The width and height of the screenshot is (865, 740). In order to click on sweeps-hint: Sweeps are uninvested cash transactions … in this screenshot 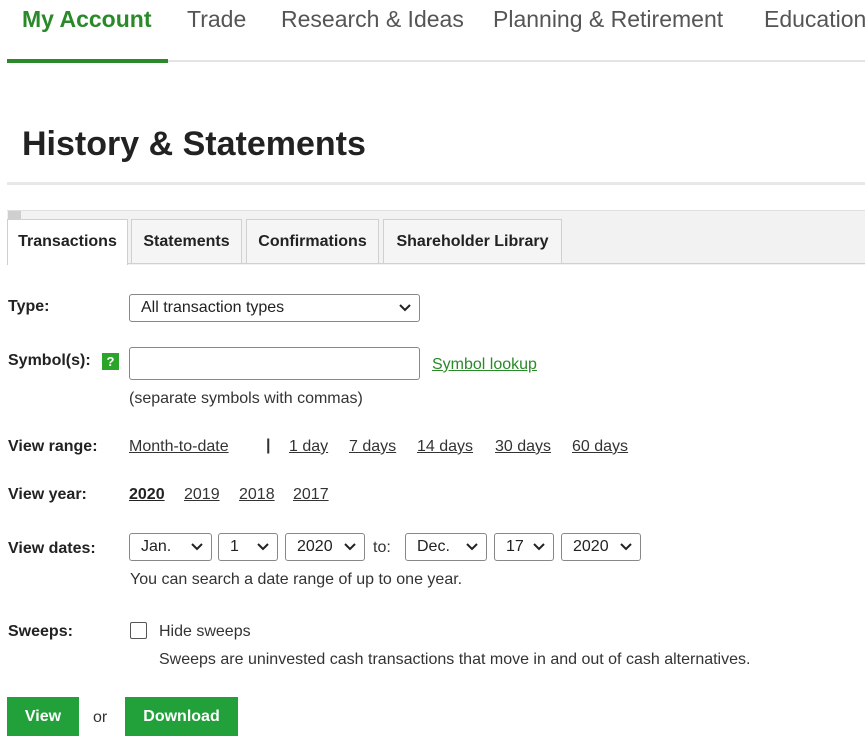, I will do `click(455, 659)`.